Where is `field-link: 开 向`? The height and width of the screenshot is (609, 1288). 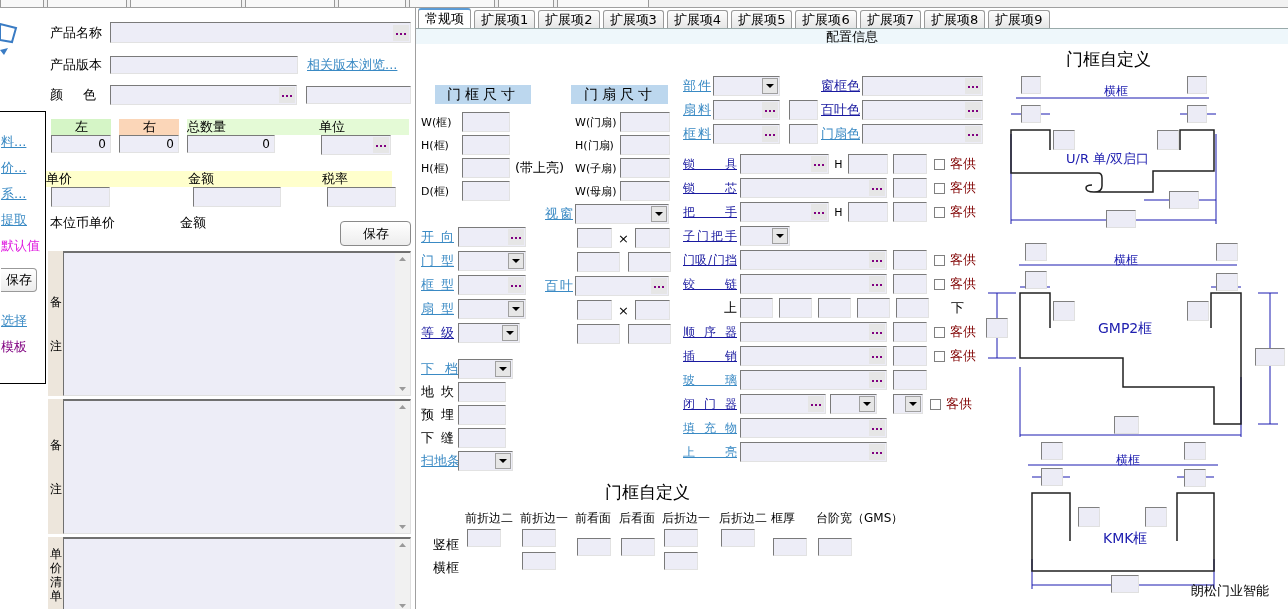
field-link: 开 向 is located at coordinates (437, 237).